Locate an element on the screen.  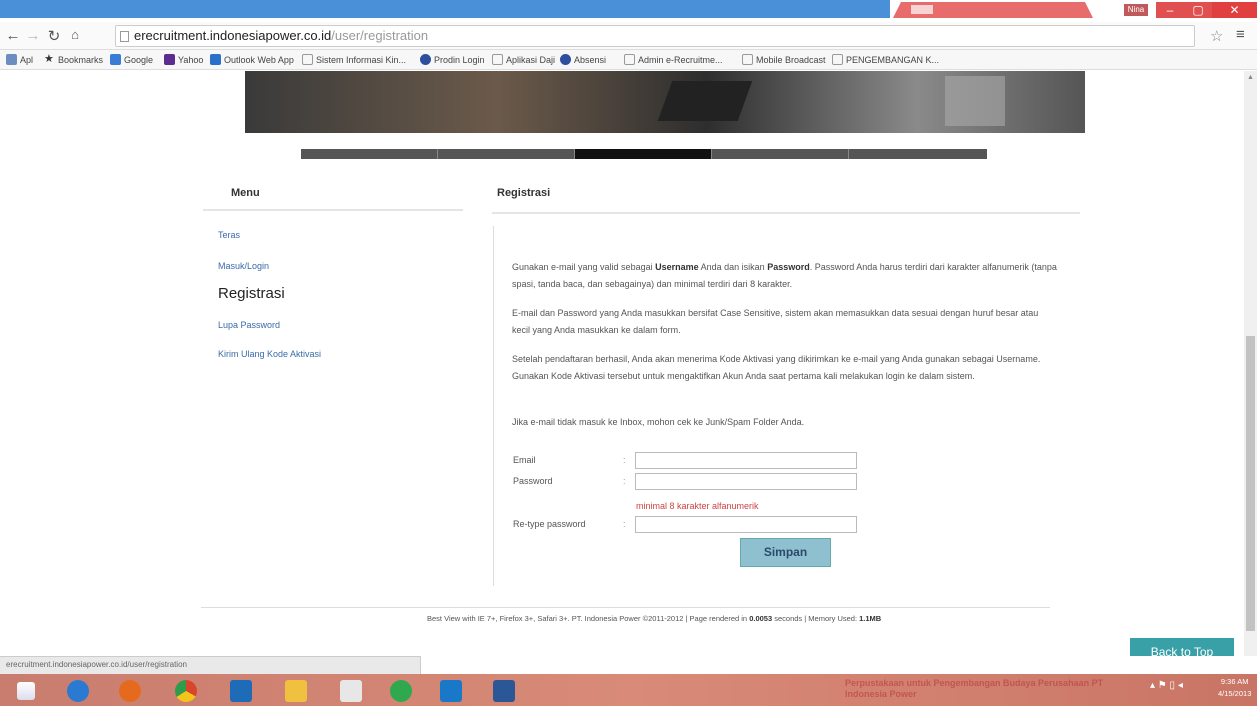
taskbar-explorer is located at coordinates (296, 691).